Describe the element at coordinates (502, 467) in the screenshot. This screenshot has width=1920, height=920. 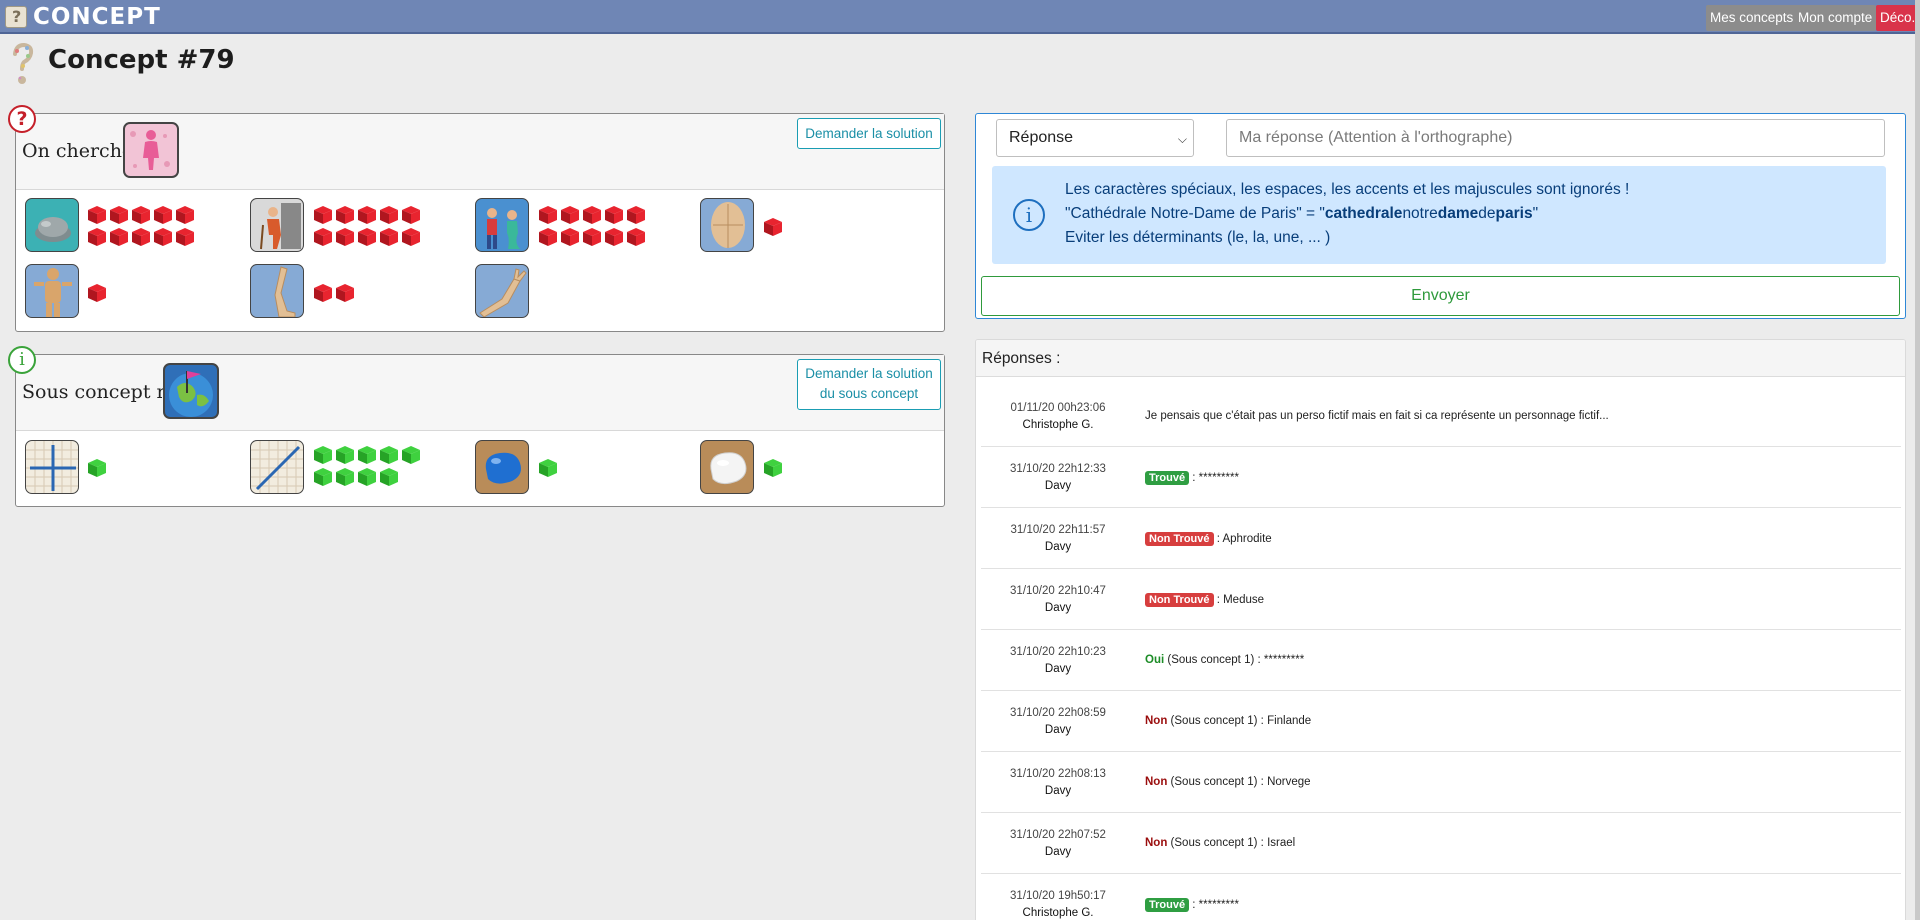
I see `blue-blob-icon` at that location.